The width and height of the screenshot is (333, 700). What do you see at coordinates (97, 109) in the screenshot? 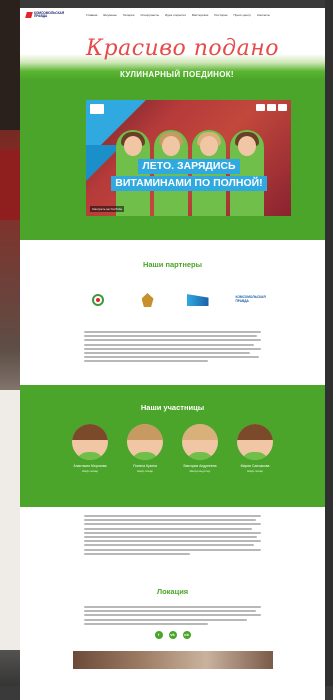
I see `video-logo-icon` at bounding box center [97, 109].